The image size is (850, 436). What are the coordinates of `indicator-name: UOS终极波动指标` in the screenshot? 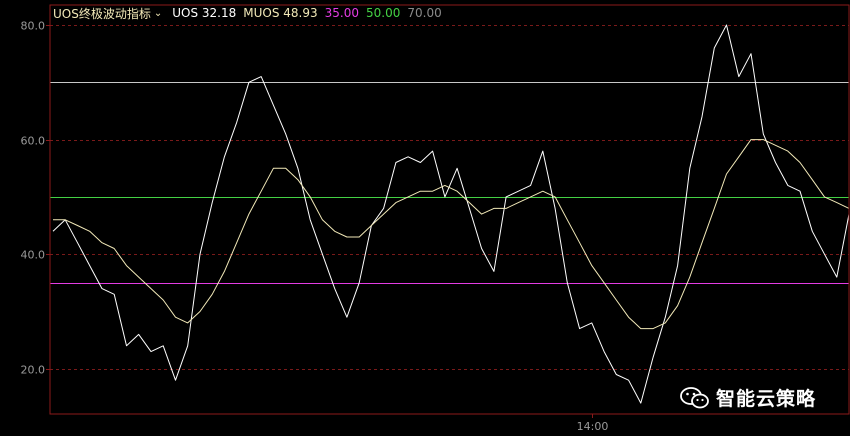 It's located at (102, 13).